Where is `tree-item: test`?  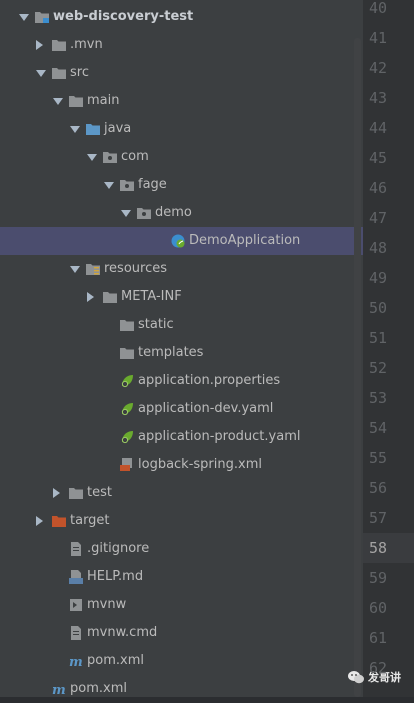 tree-item: test is located at coordinates (181, 493).